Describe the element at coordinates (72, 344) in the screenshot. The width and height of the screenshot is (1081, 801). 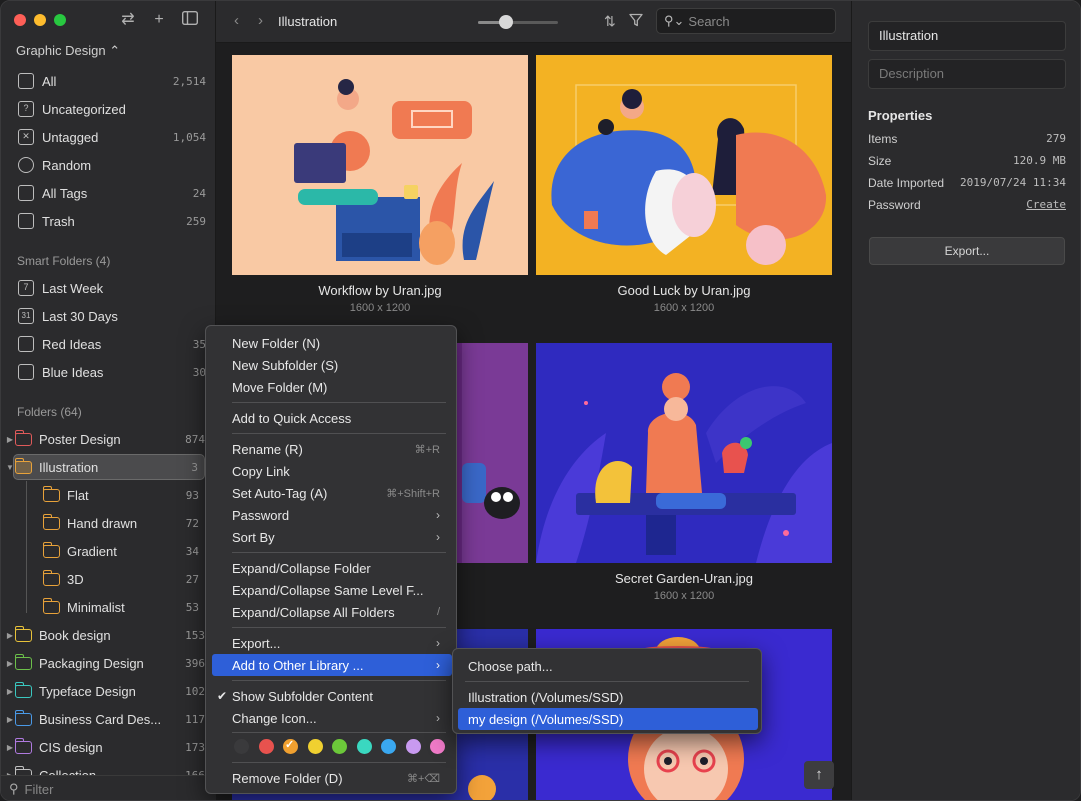
I see `sidebar-item-label: Red Ideas` at that location.